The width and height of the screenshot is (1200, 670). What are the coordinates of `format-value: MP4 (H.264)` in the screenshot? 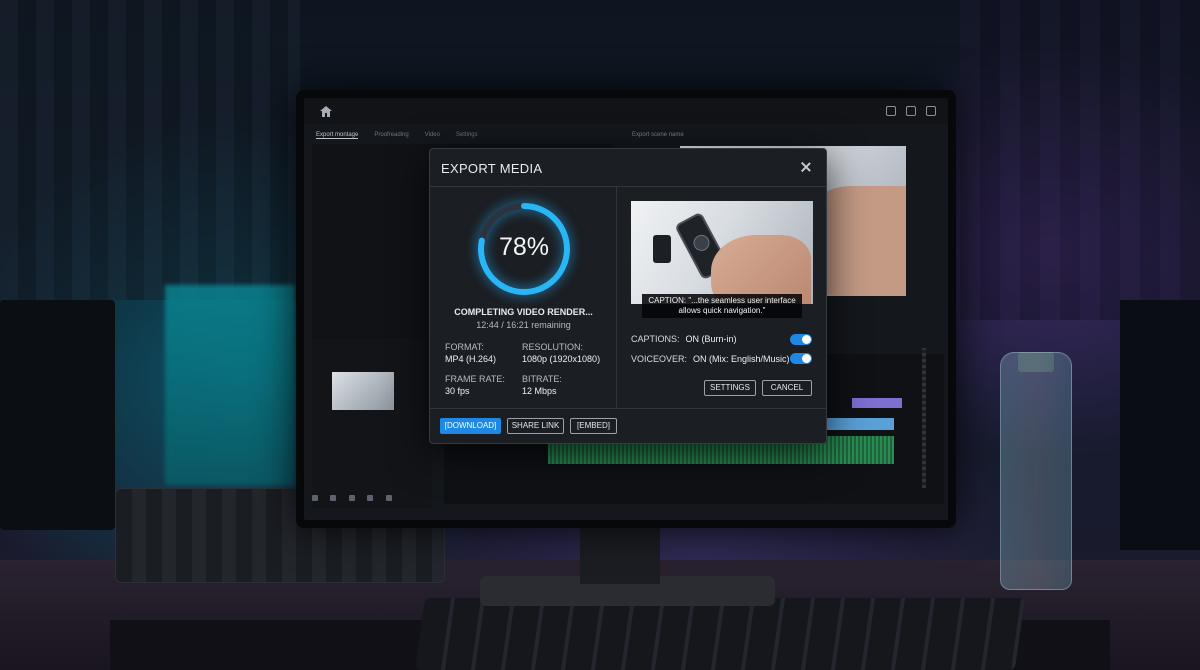 It's located at (471, 359).